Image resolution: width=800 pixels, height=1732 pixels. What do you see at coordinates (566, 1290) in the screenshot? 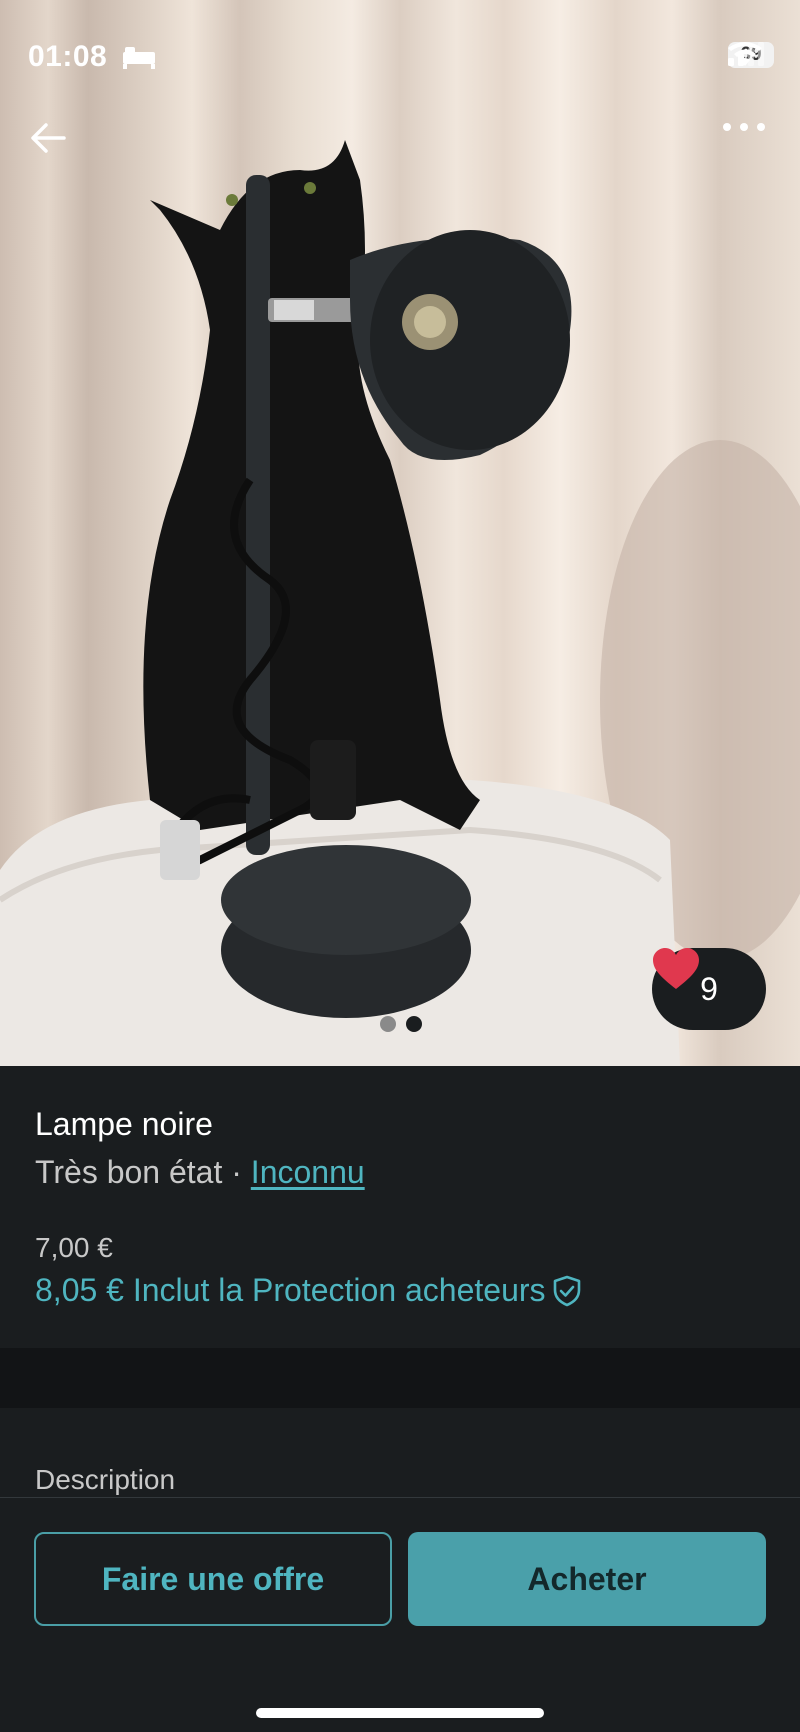
I see `shield-check-icon` at bounding box center [566, 1290].